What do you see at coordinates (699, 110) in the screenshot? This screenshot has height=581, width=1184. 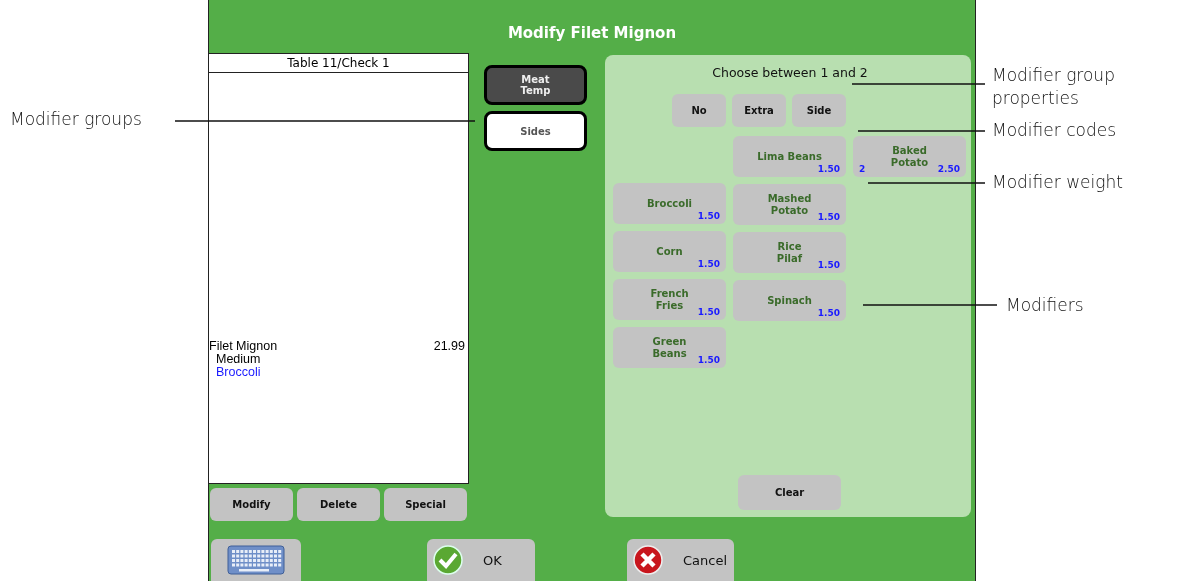 I see `modifier-code-button: No` at bounding box center [699, 110].